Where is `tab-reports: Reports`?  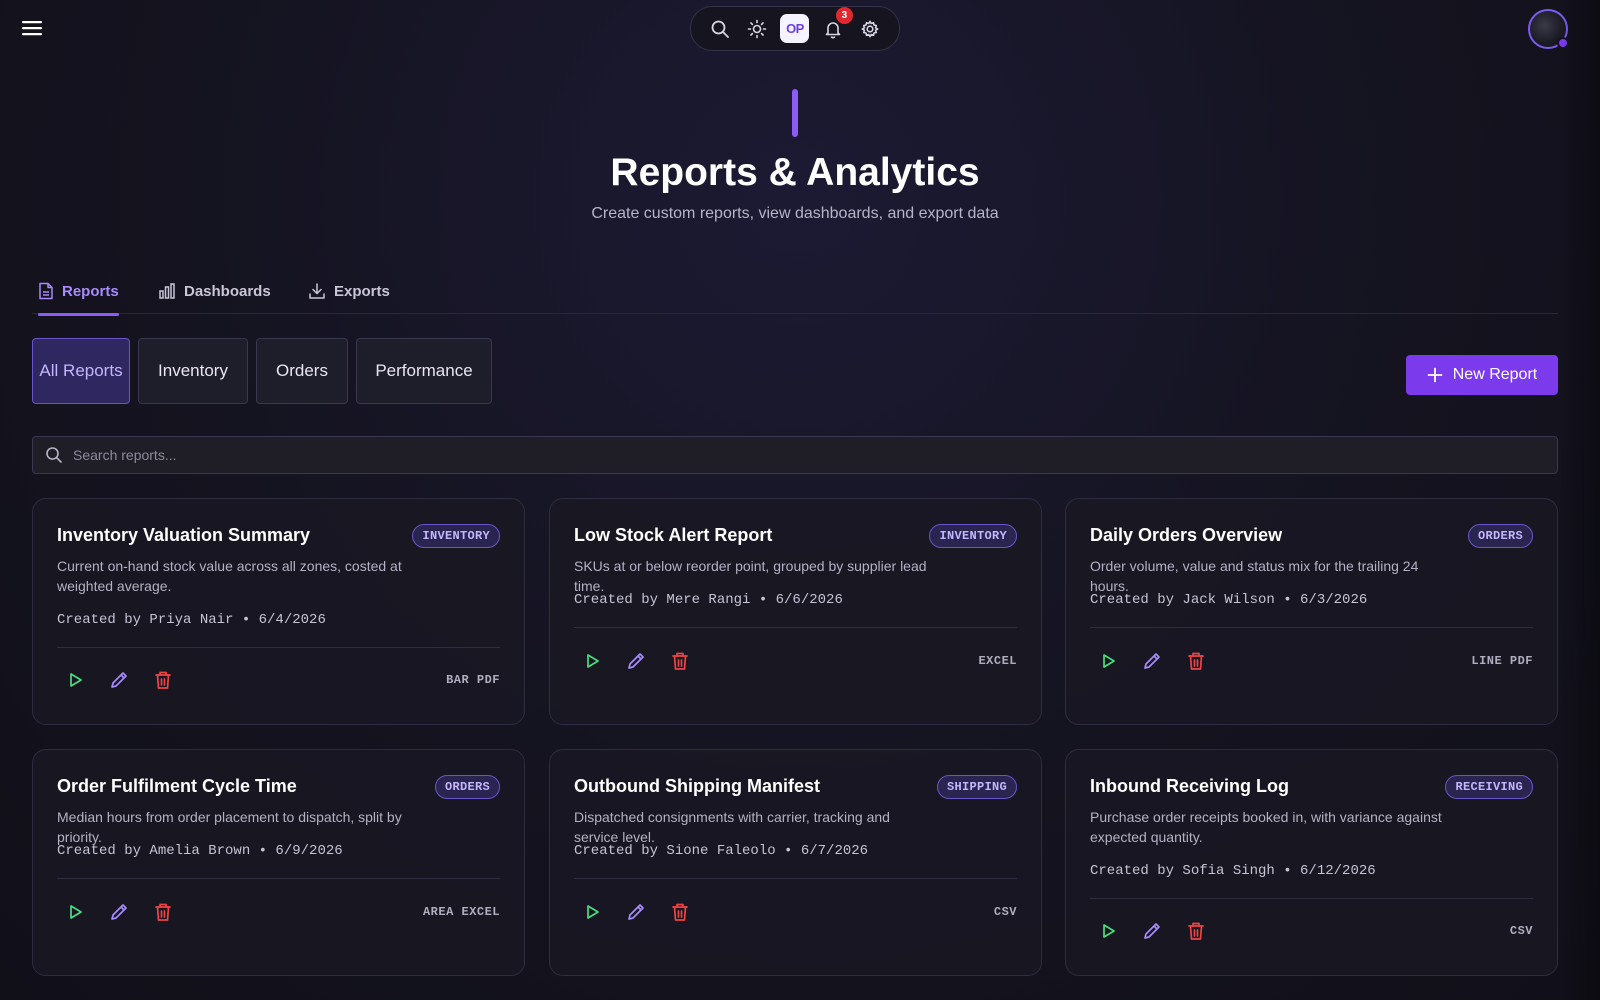
tab-reports: Reports is located at coordinates (78, 292).